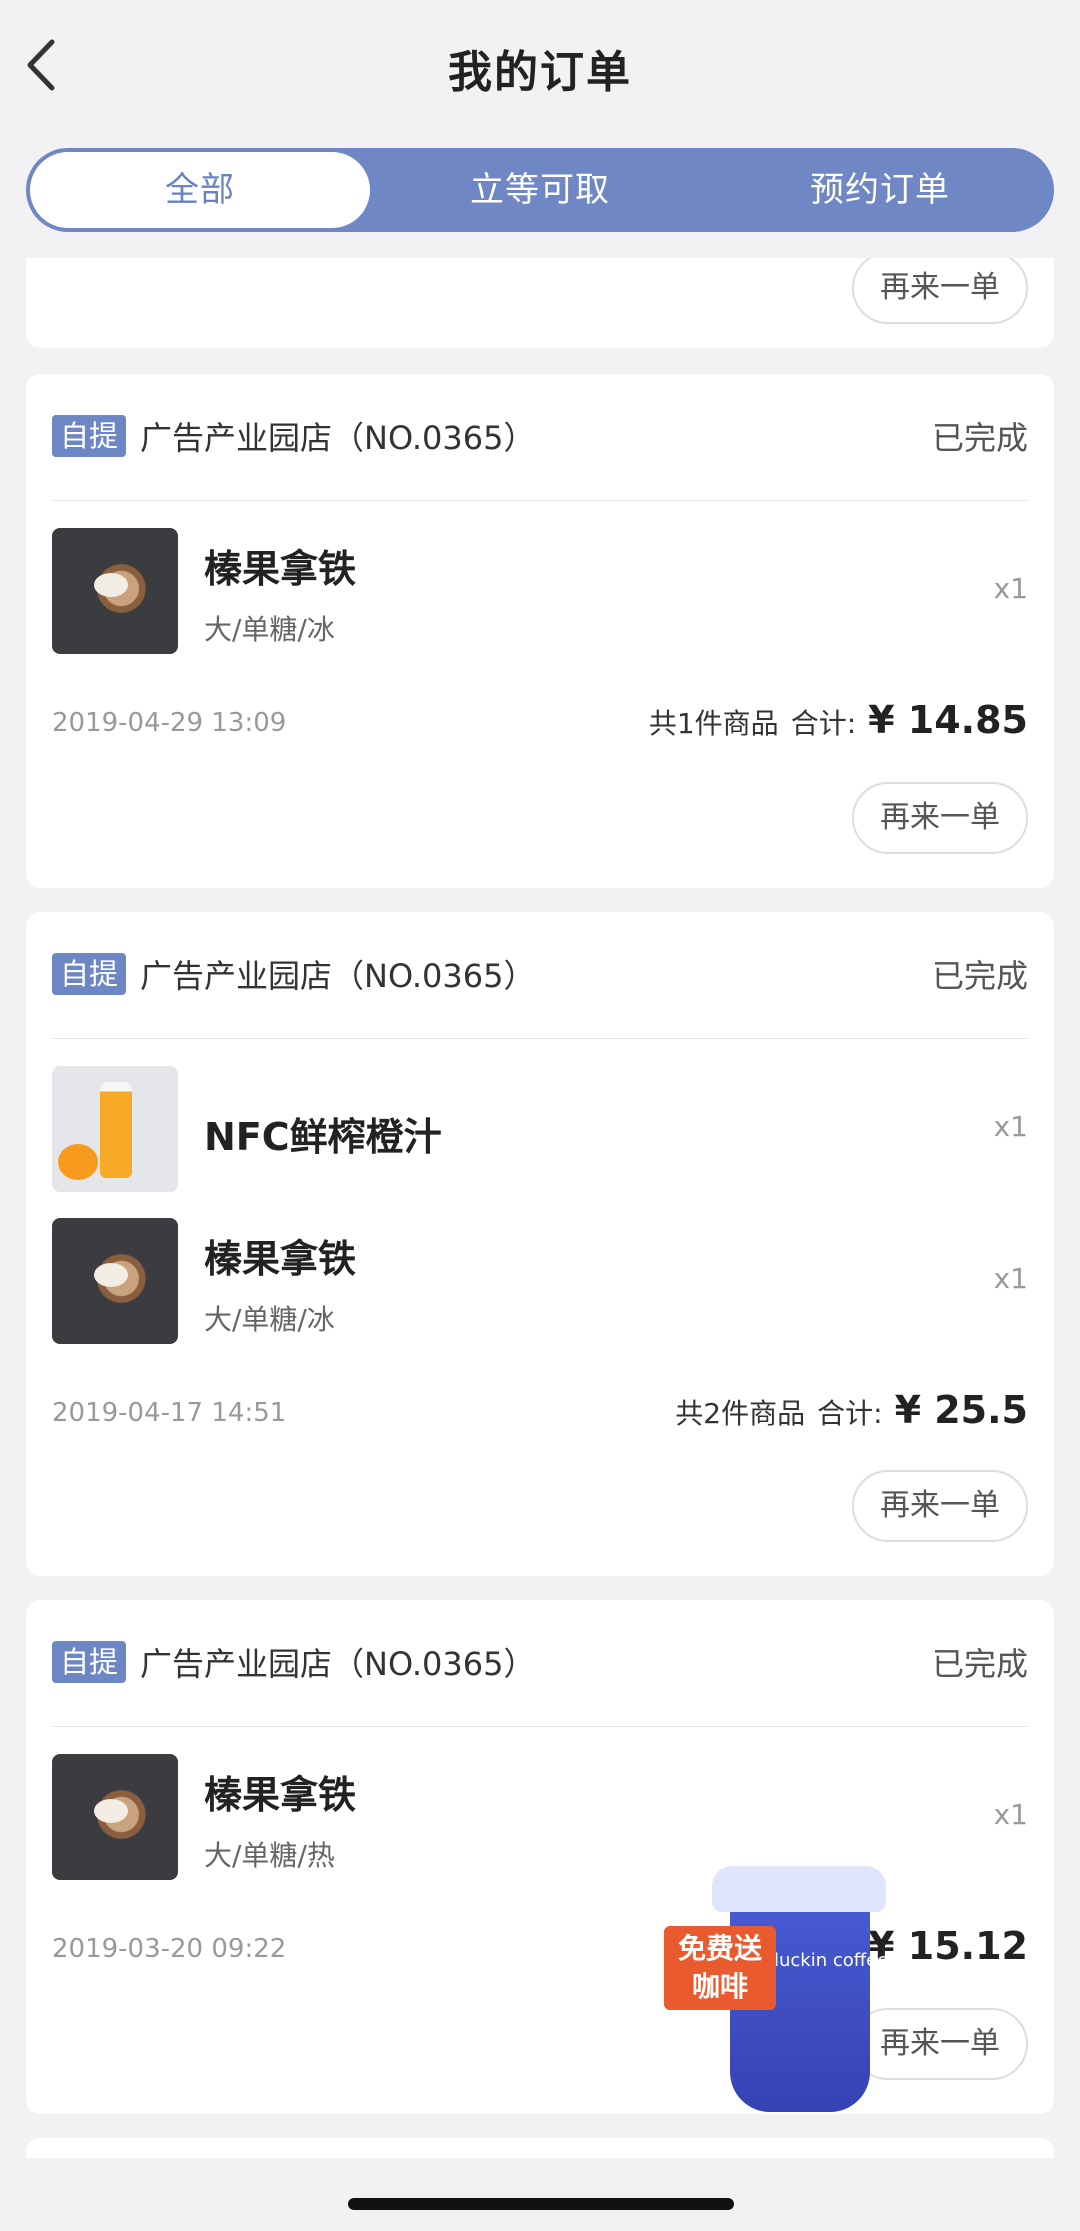  I want to click on home-indicator, so click(541, 2204).